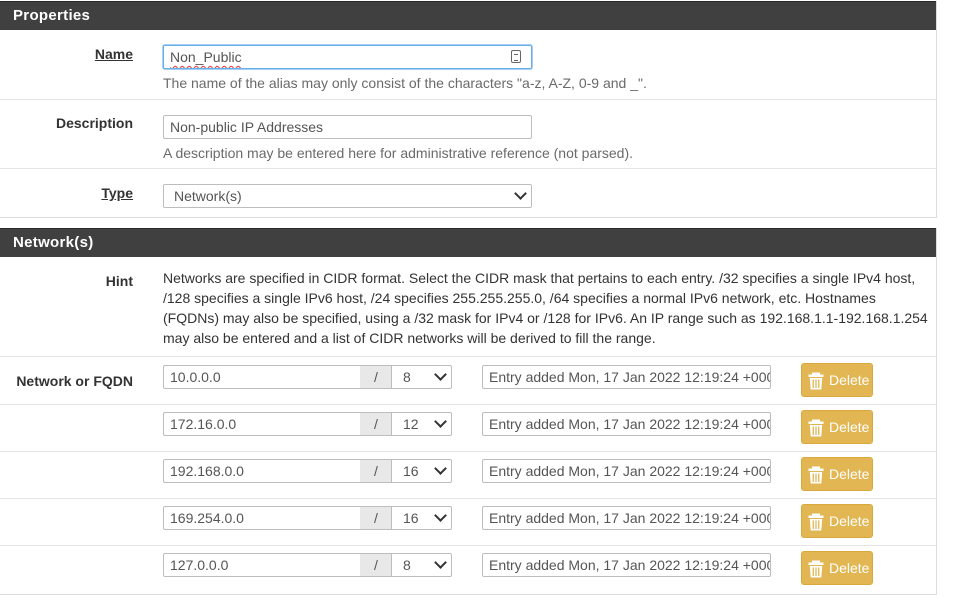  Describe the element at coordinates (119, 281) in the screenshot. I see `hint-label: Hint` at that location.